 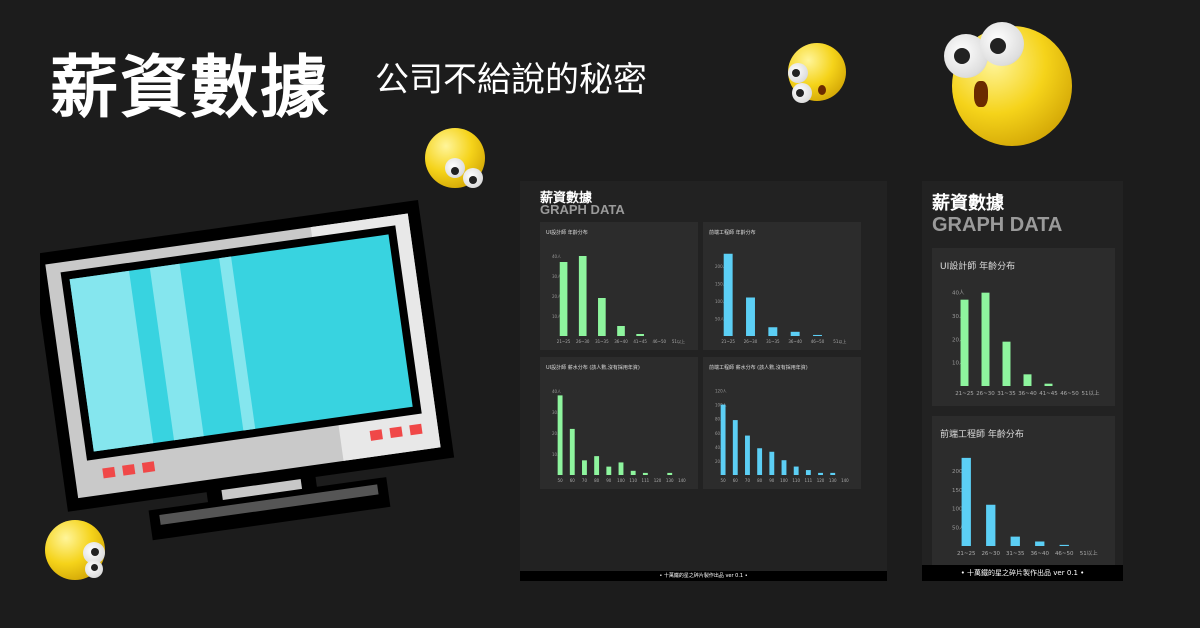 What do you see at coordinates (556, 296) in the screenshot?
I see `y-tick-label: 20人` at bounding box center [556, 296].